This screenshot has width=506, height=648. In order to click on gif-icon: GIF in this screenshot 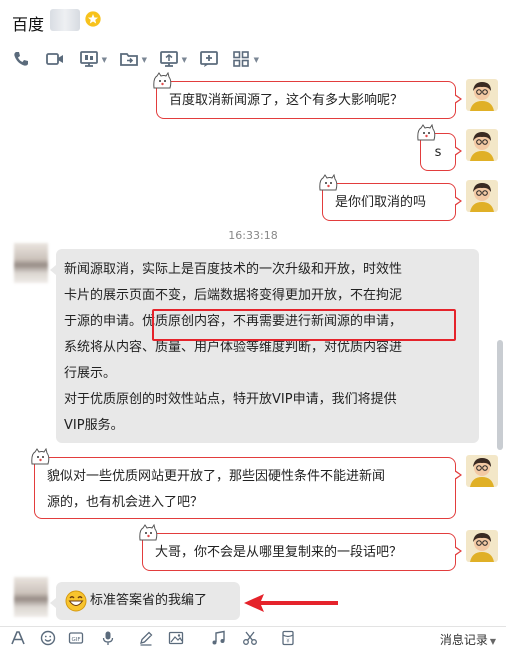, I will do `click(76, 638)`.